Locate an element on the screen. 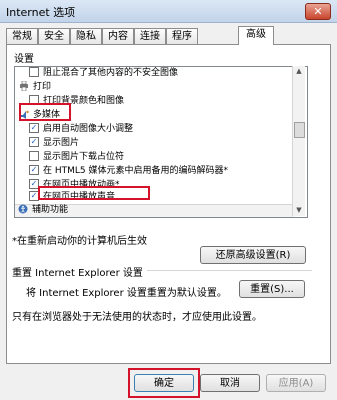  cancel-button: 取消 is located at coordinates (230, 383).